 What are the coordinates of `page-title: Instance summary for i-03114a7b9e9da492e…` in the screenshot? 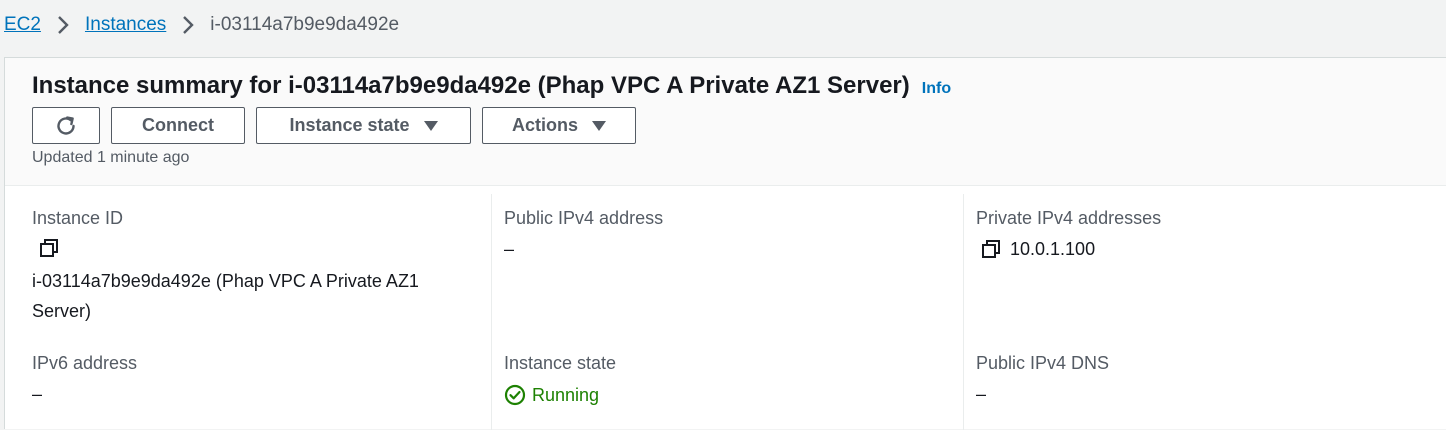 It's located at (471, 85).